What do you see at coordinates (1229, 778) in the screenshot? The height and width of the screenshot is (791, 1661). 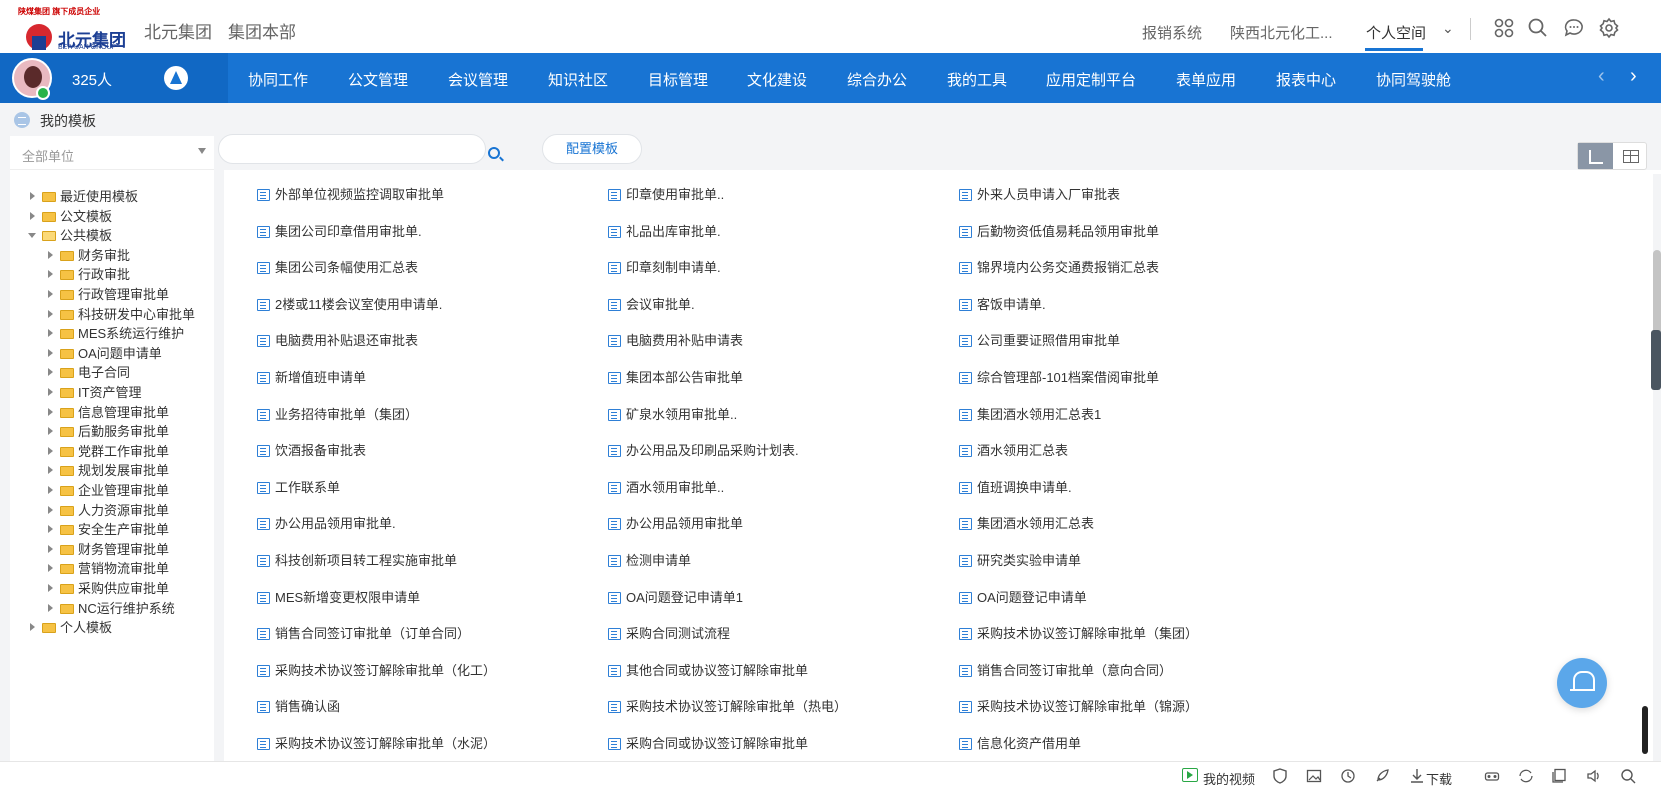 I see `my-video-link: 我的视频` at bounding box center [1229, 778].